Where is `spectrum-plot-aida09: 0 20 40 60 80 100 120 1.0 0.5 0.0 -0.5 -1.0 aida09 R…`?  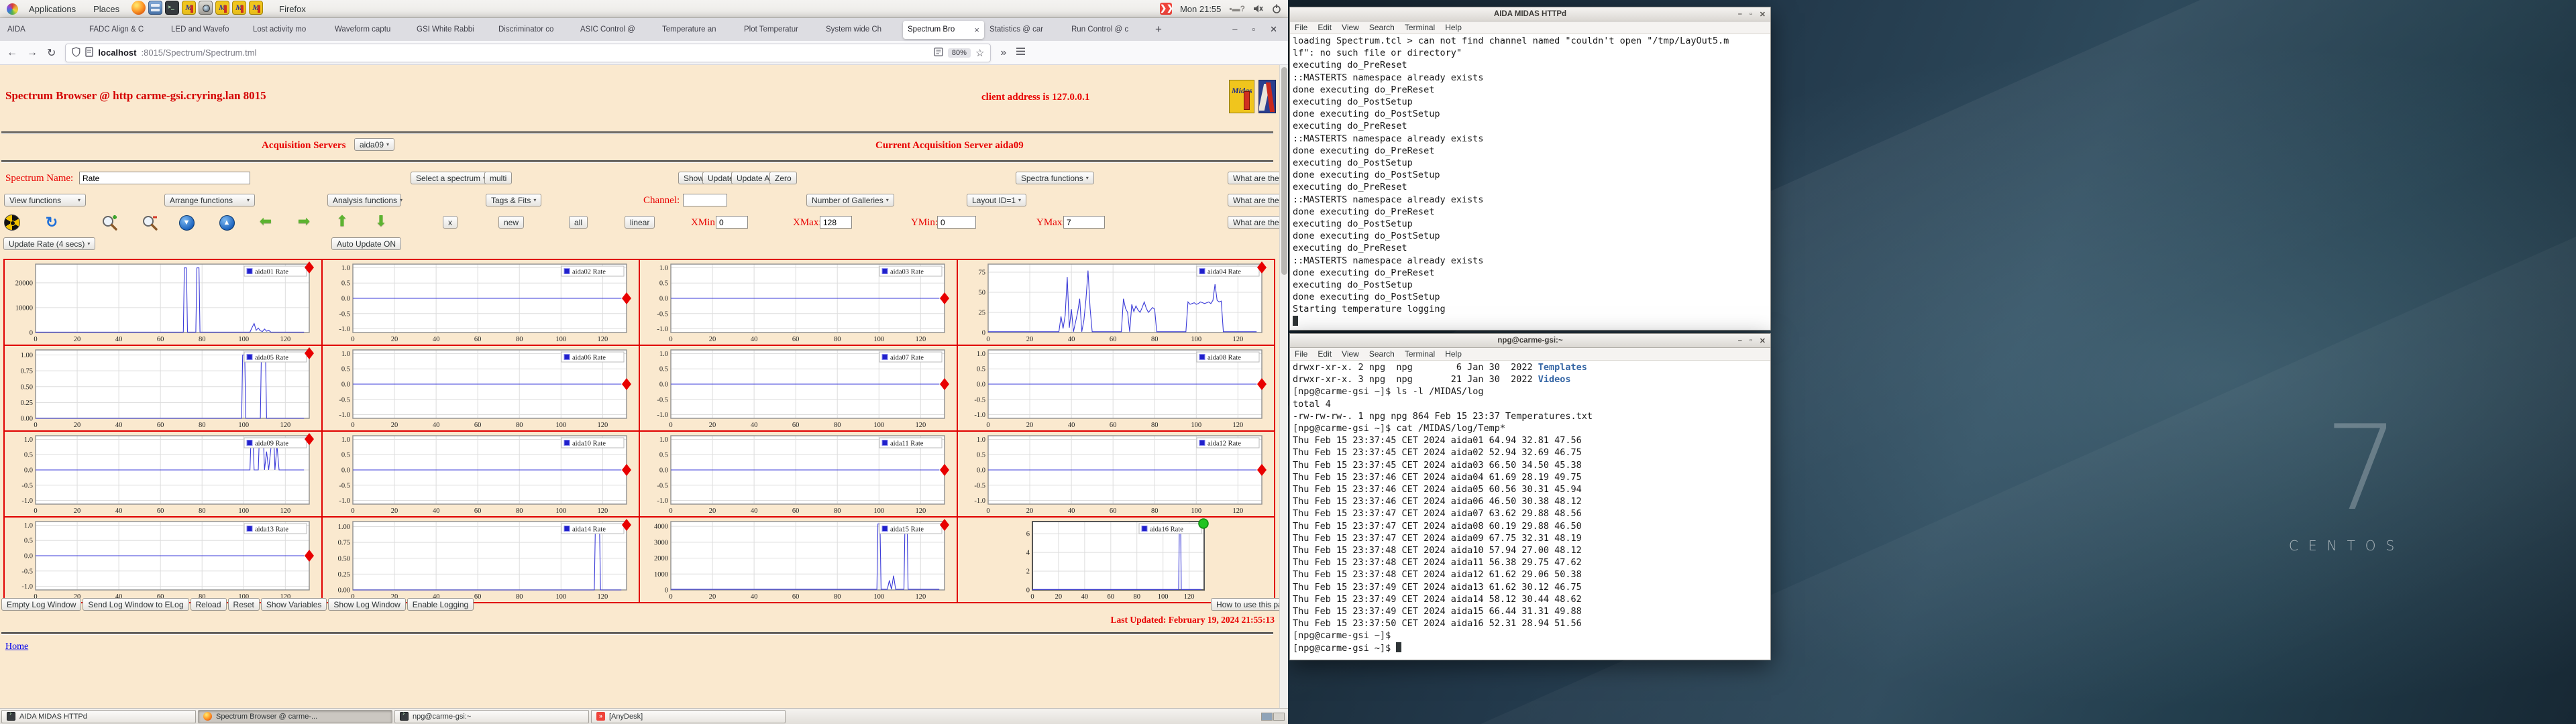
spectrum-plot-aida09: 0 20 40 60 80 100 120 1.0 0.5 0.0 -0.5 -1.0 aida09 R… is located at coordinates (163, 474).